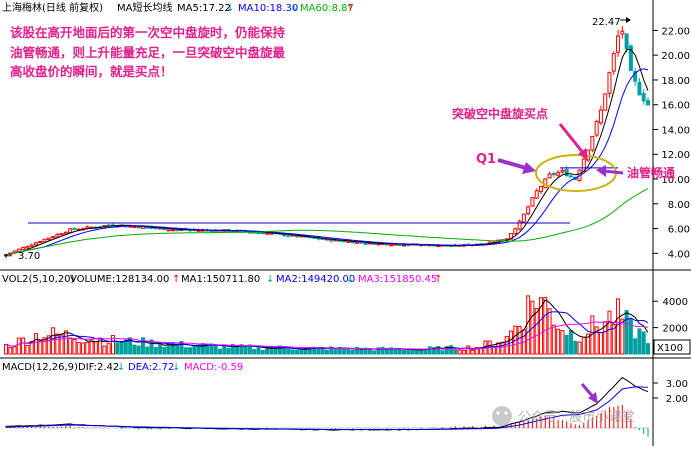 This screenshot has width=691, height=450. Describe the element at coordinates (29, 256) in the screenshot. I see `low-label: 3.70` at that location.